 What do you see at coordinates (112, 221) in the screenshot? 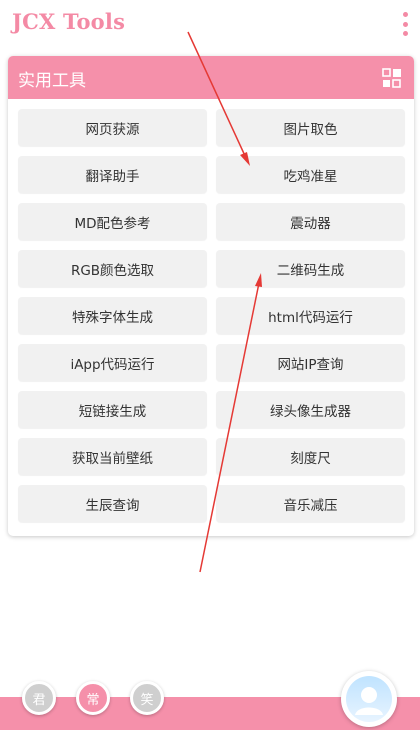
I see `tool-button: MD配色参考` at bounding box center [112, 221].